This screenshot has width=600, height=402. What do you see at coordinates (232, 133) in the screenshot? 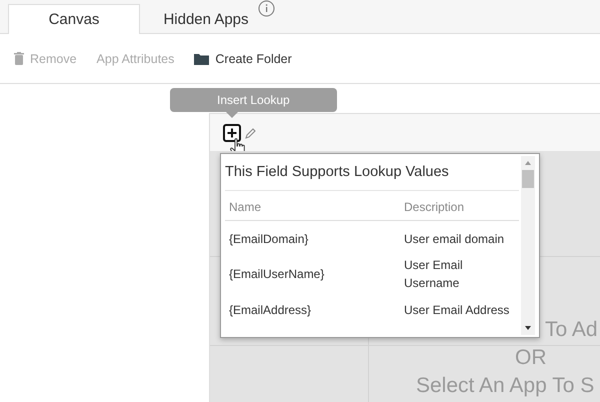
I see `insert-plus-icon` at bounding box center [232, 133].